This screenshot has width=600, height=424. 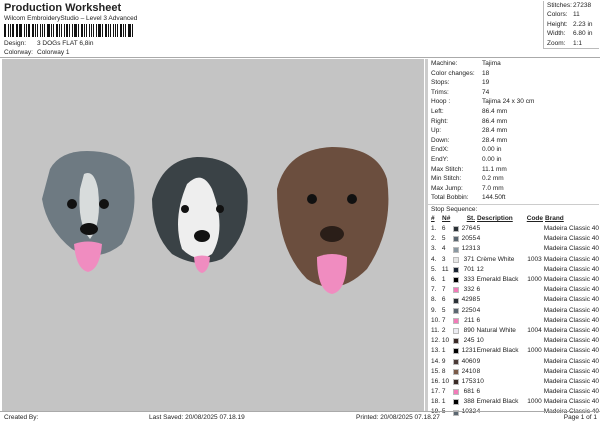 I want to click on created-by: Created By:, so click(x=21, y=417).